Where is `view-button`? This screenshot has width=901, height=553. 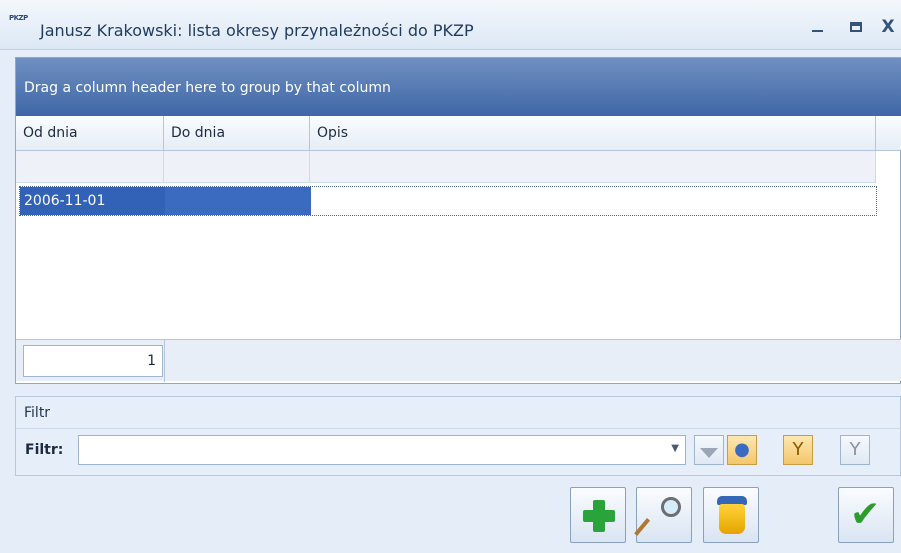 view-button is located at coordinates (663, 515).